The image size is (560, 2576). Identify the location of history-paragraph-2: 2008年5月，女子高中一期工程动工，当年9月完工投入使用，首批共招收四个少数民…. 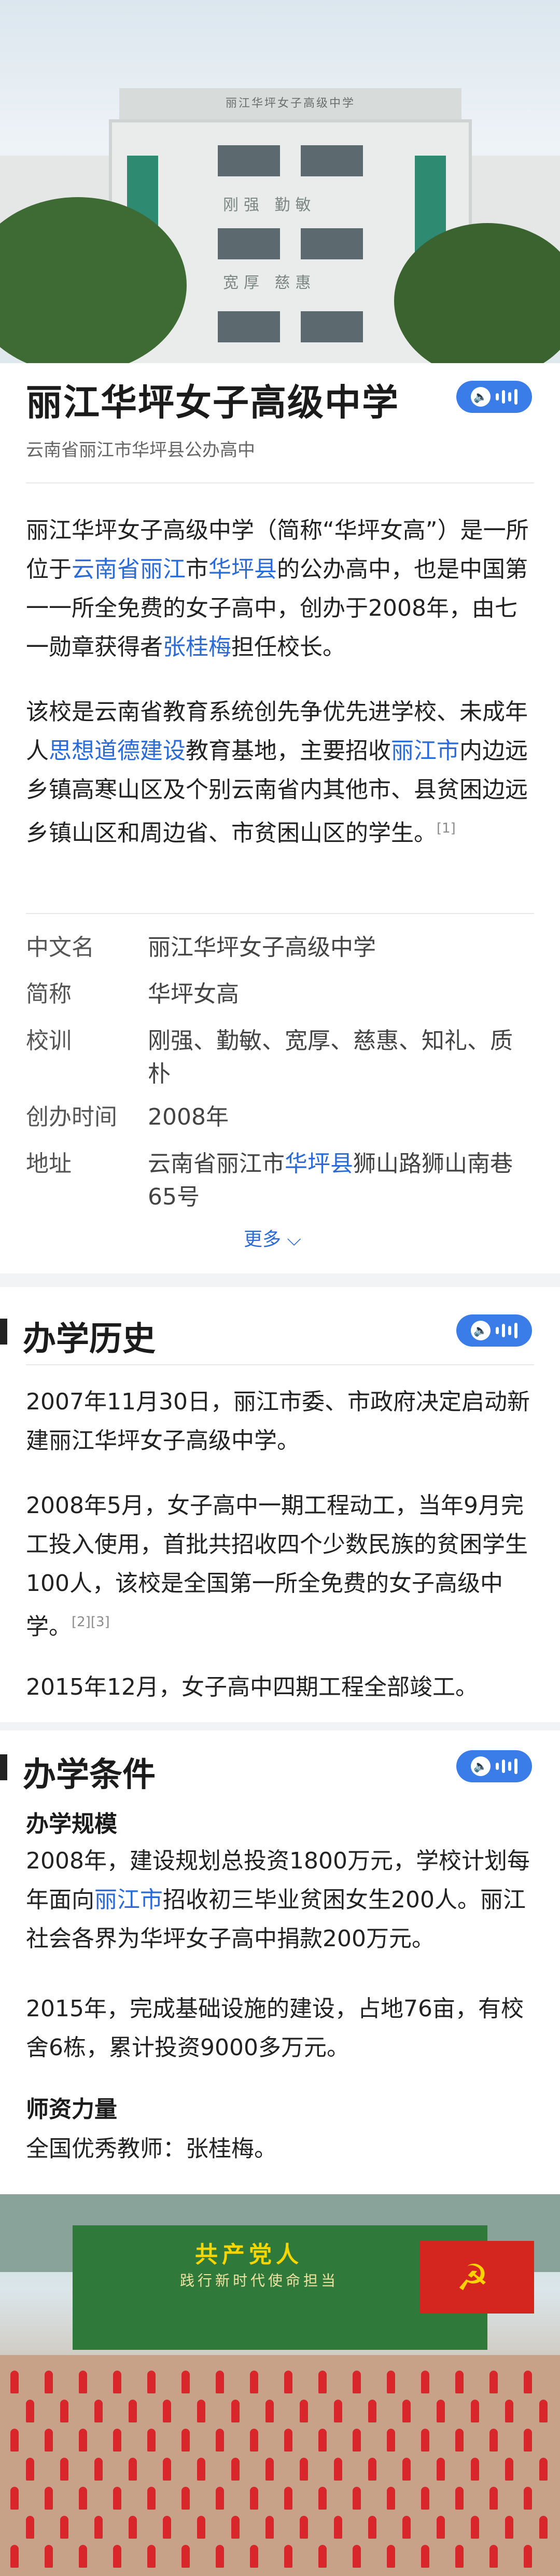
(282, 1566).